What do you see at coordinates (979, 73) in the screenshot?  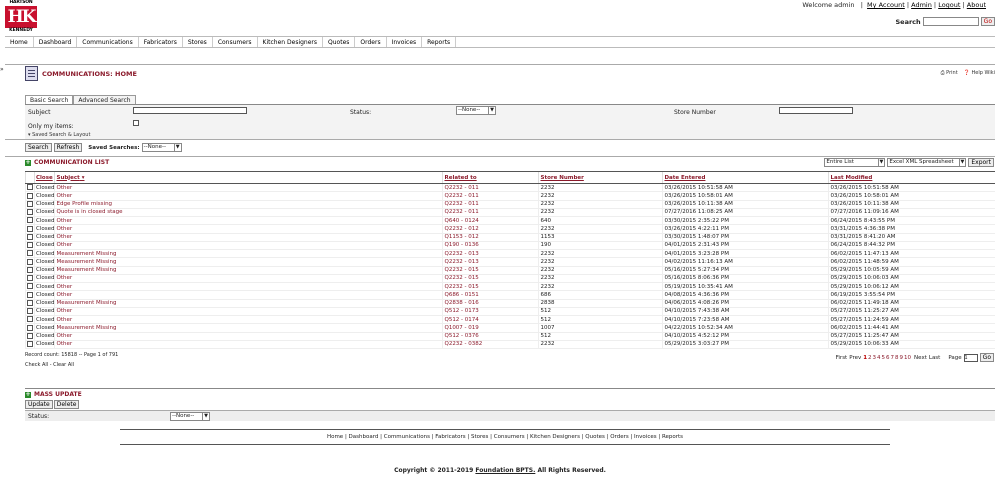 I see `help-wiki-link: ❓ Help Wiki` at bounding box center [979, 73].